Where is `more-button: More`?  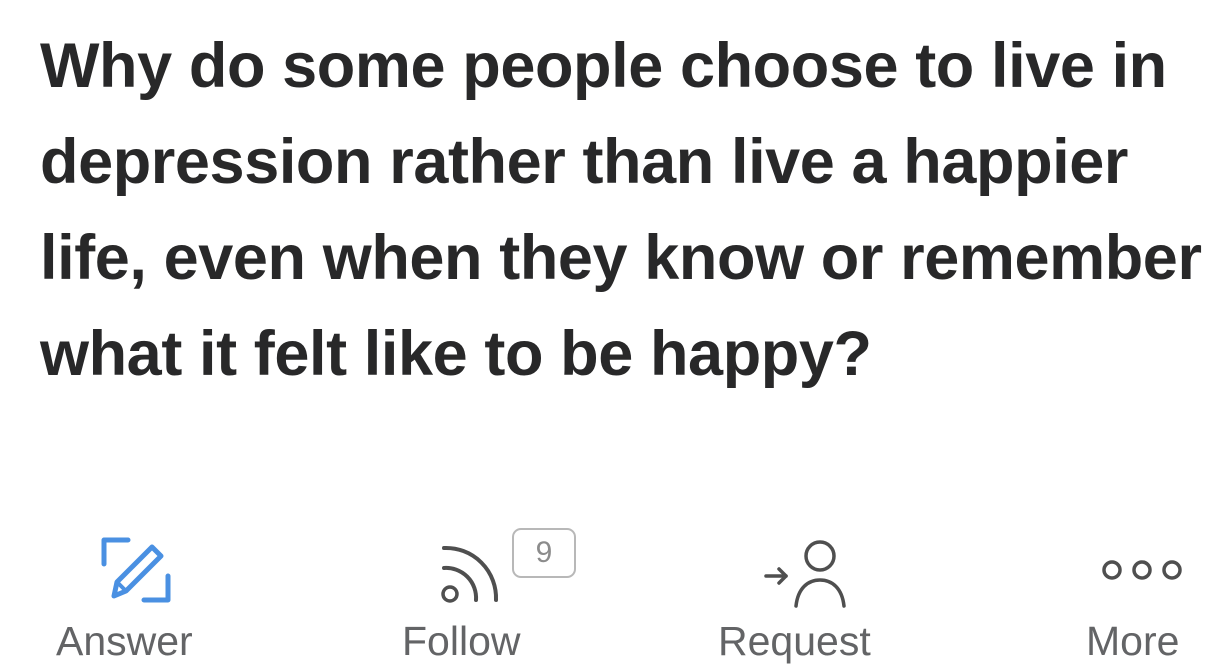
more-button: More is located at coordinates (1150, 596).